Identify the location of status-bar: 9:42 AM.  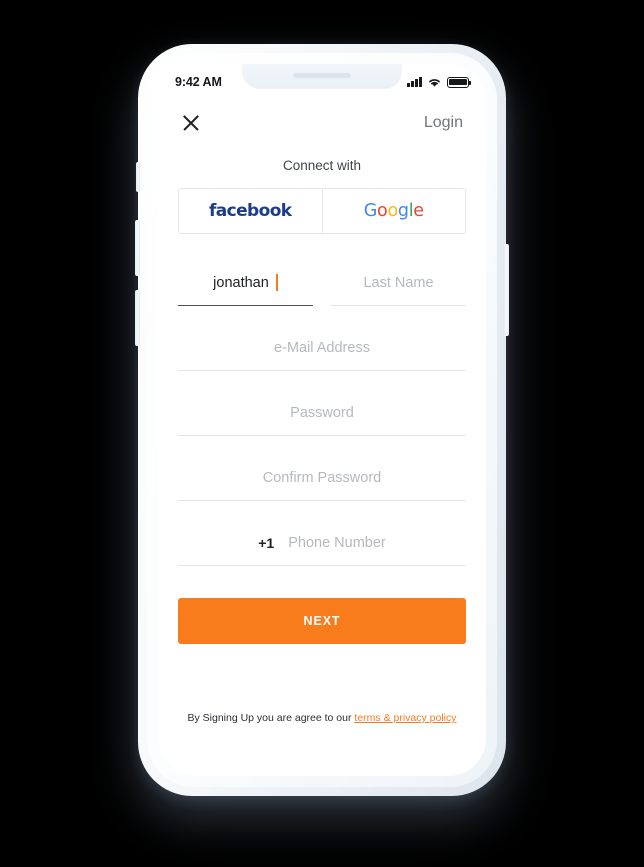
(322, 81).